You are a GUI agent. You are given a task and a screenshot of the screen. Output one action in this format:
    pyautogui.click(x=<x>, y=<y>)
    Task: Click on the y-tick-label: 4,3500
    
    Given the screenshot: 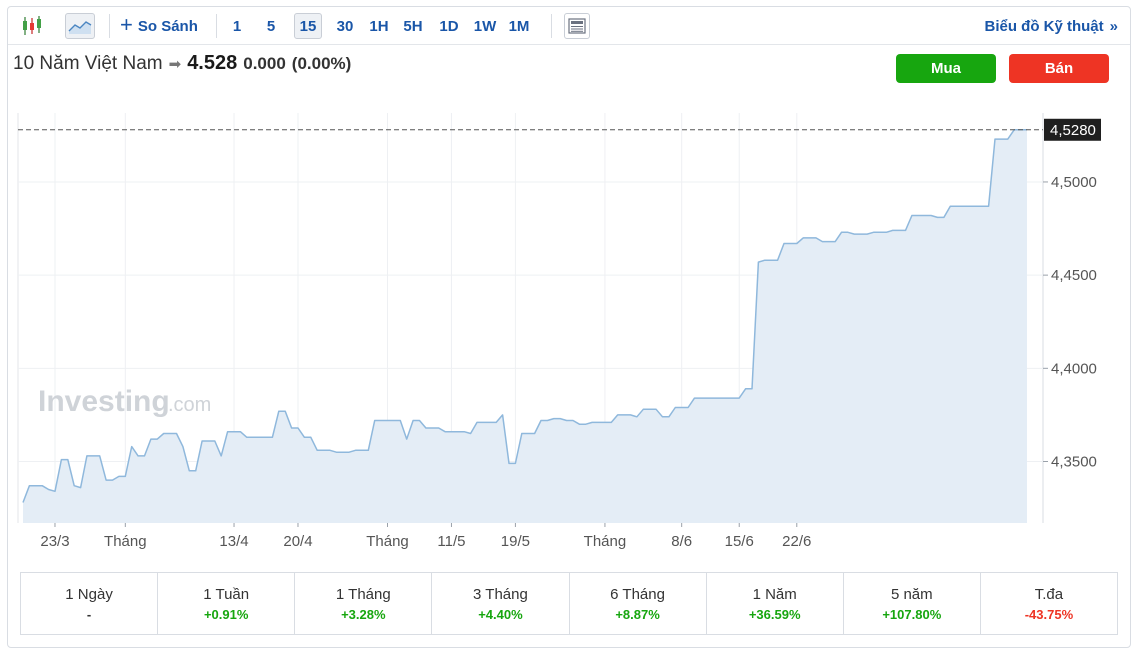 What is the action you would take?
    pyautogui.click(x=1074, y=462)
    